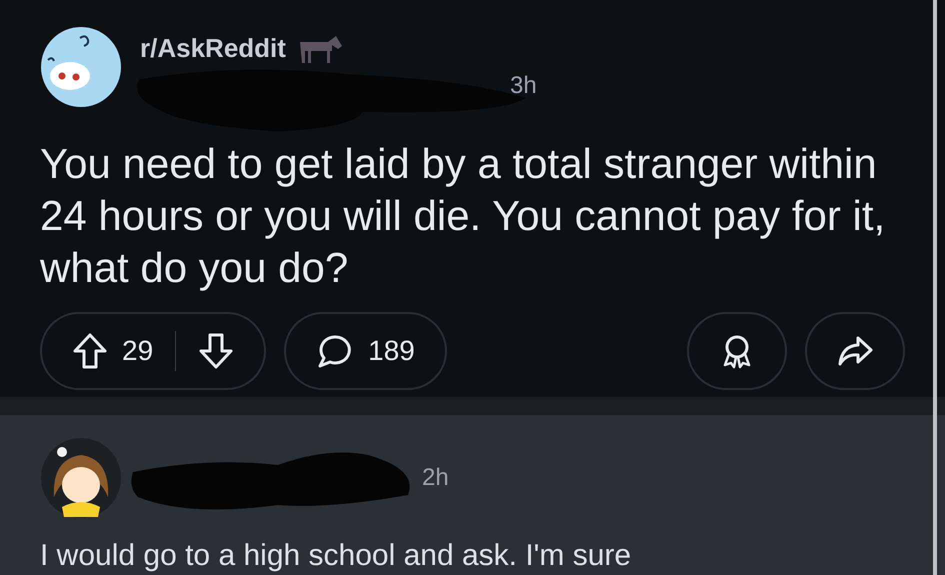 The width and height of the screenshot is (945, 575). Describe the element at coordinates (336, 556) in the screenshot. I see `comment-text: I would go to a high school and ask. I'm sure` at that location.